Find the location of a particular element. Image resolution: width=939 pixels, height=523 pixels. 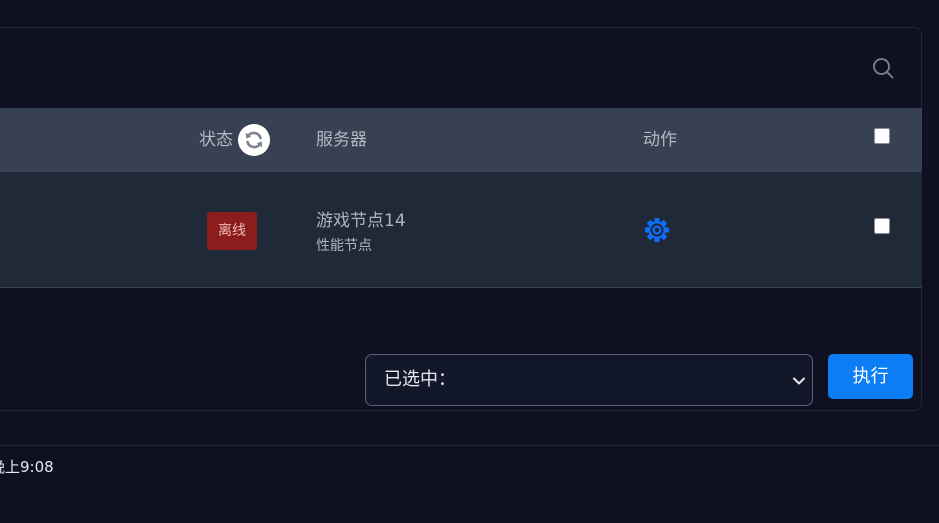

select-all-checkbox is located at coordinates (882, 136).